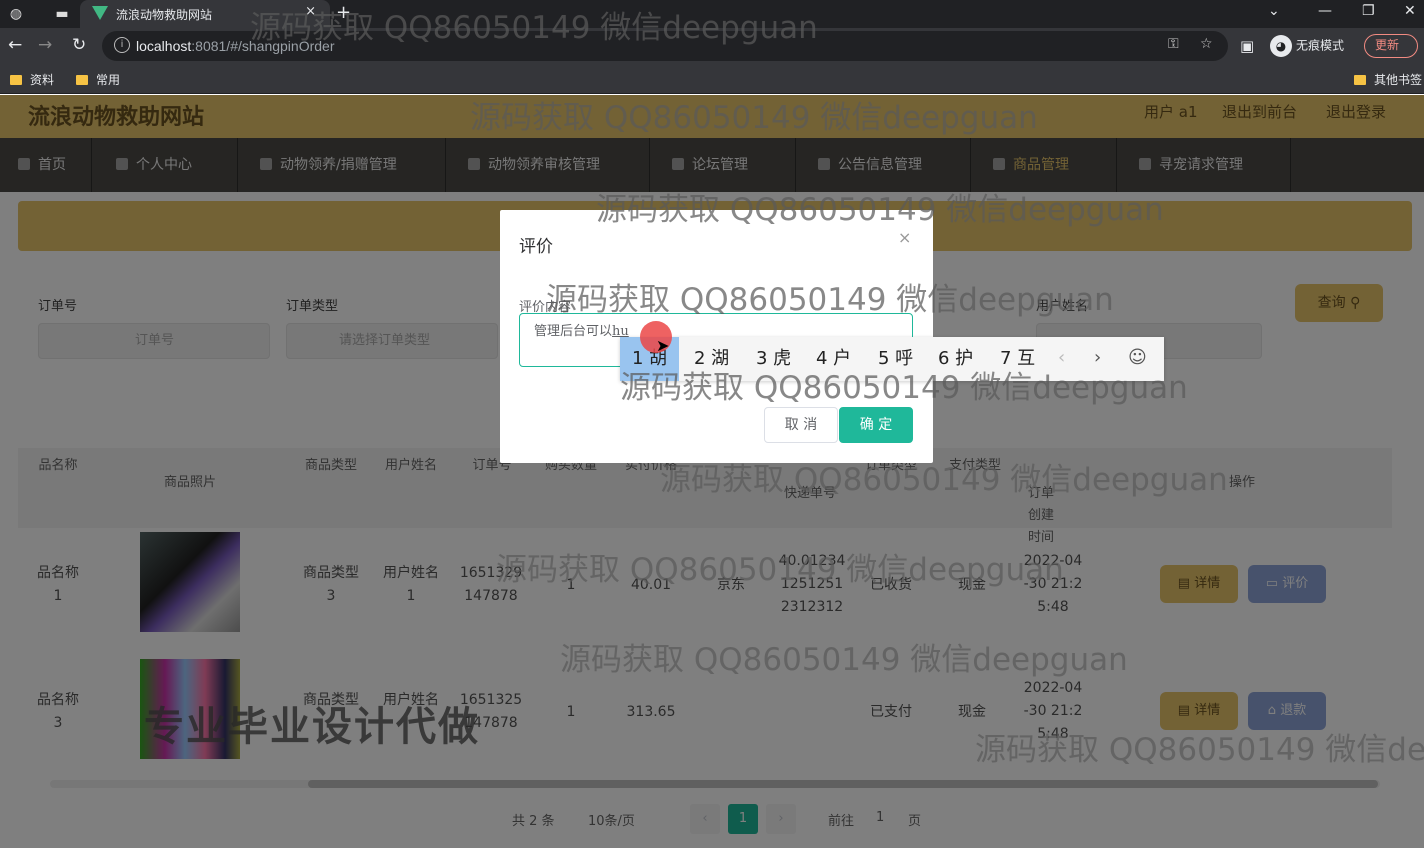 This screenshot has height=848, width=1424. Describe the element at coordinates (1274, 11) in the screenshot. I see `tab-list-icon: ⌄` at that location.